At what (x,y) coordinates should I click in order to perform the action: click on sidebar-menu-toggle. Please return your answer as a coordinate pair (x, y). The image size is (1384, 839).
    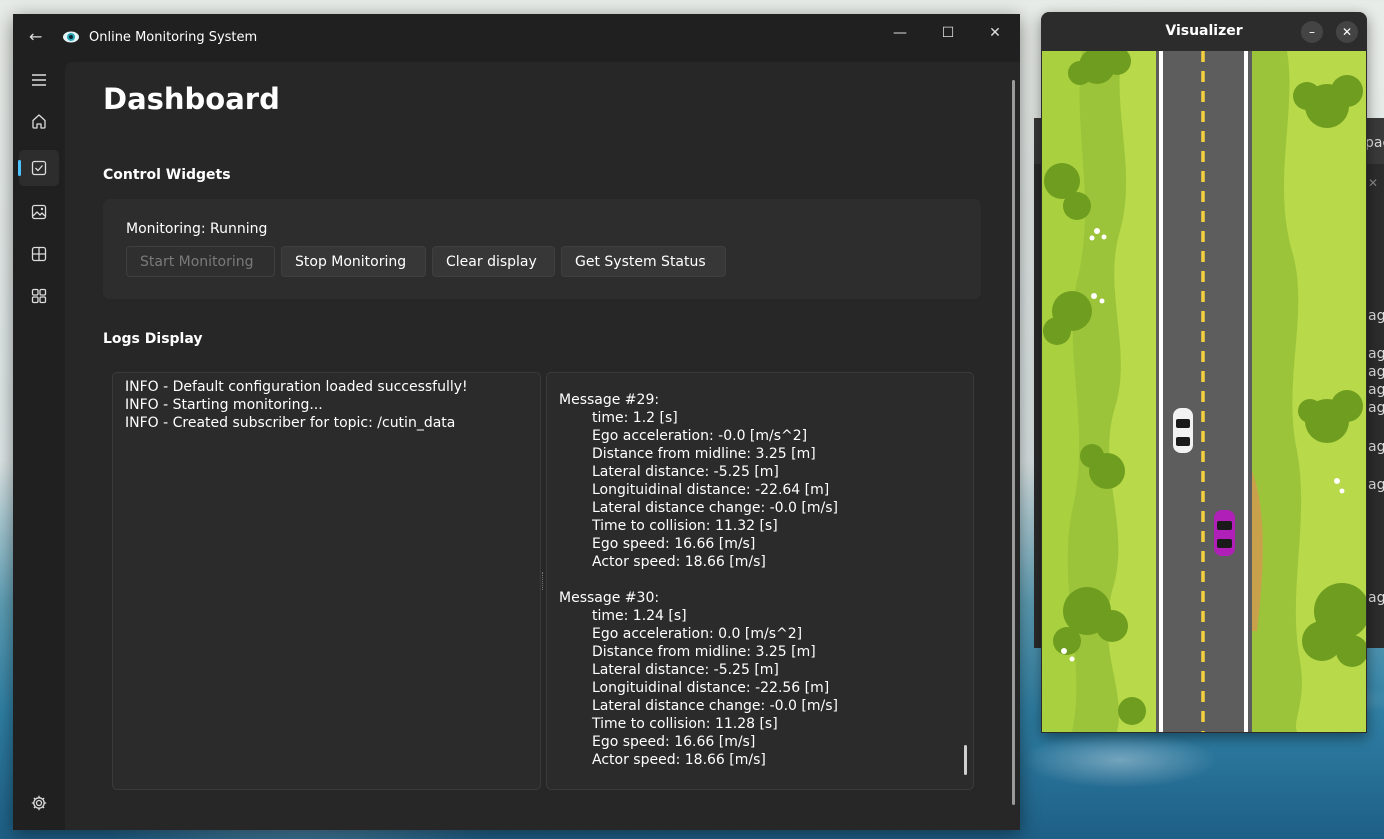
    Looking at the image, I should click on (39, 80).